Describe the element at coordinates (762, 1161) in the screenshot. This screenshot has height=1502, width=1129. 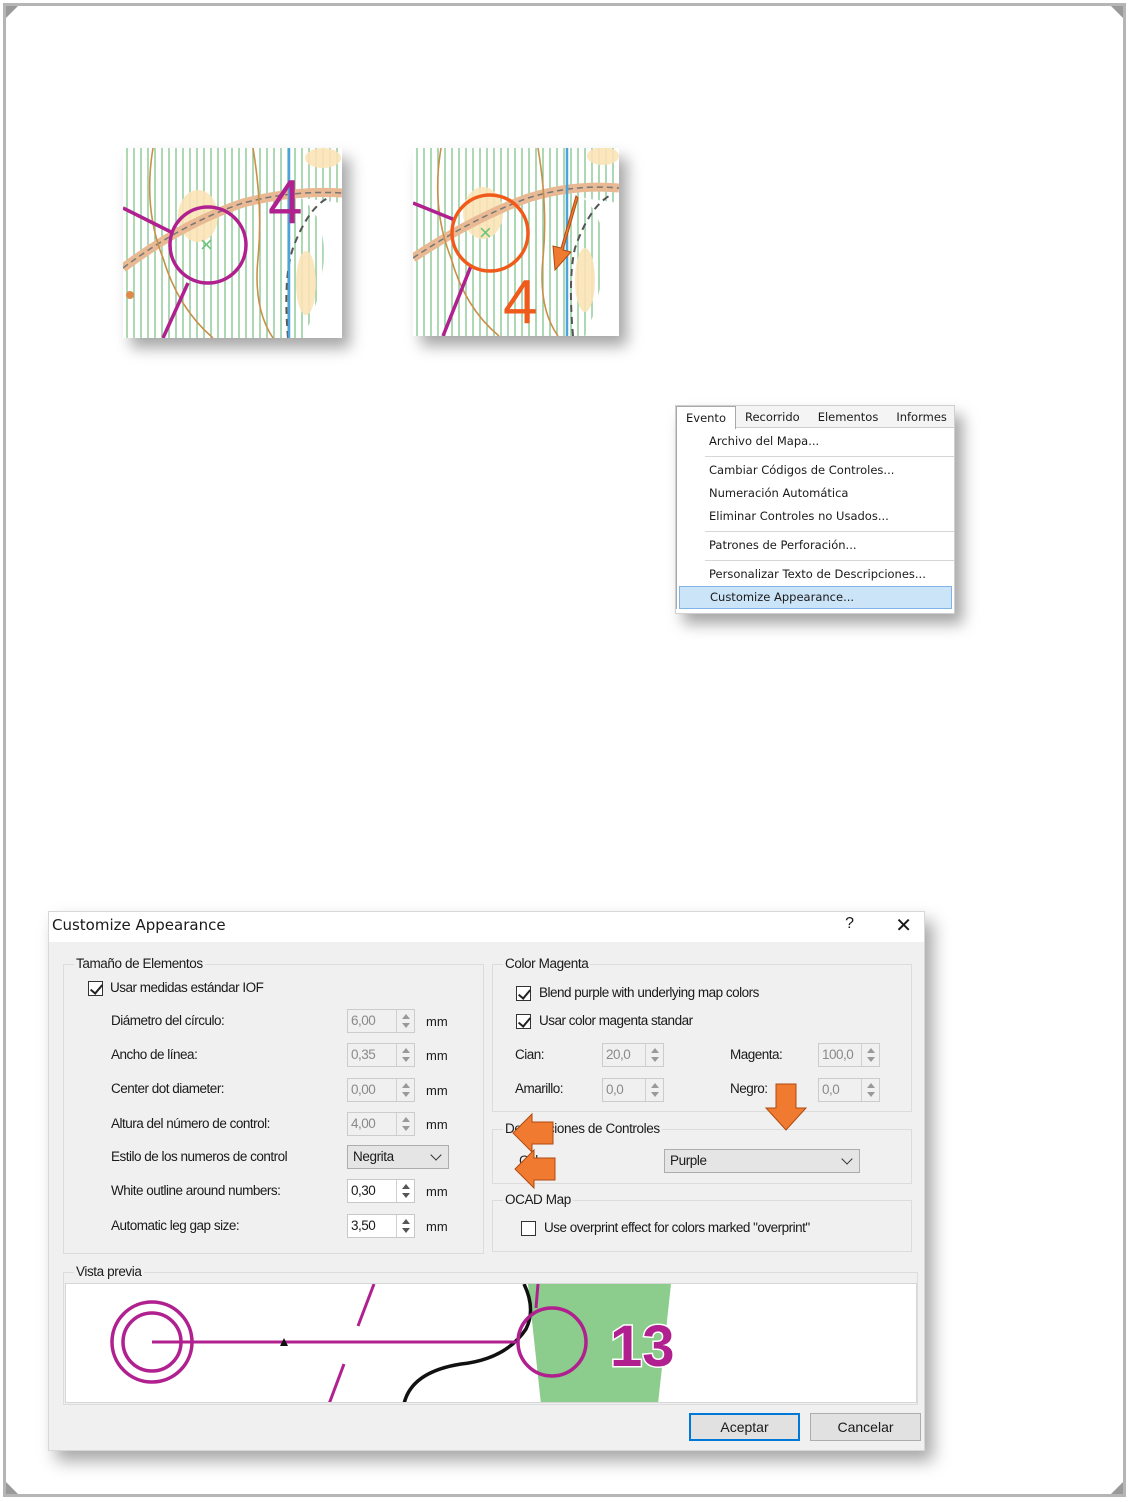
I see `description-color-select: Purple` at that location.